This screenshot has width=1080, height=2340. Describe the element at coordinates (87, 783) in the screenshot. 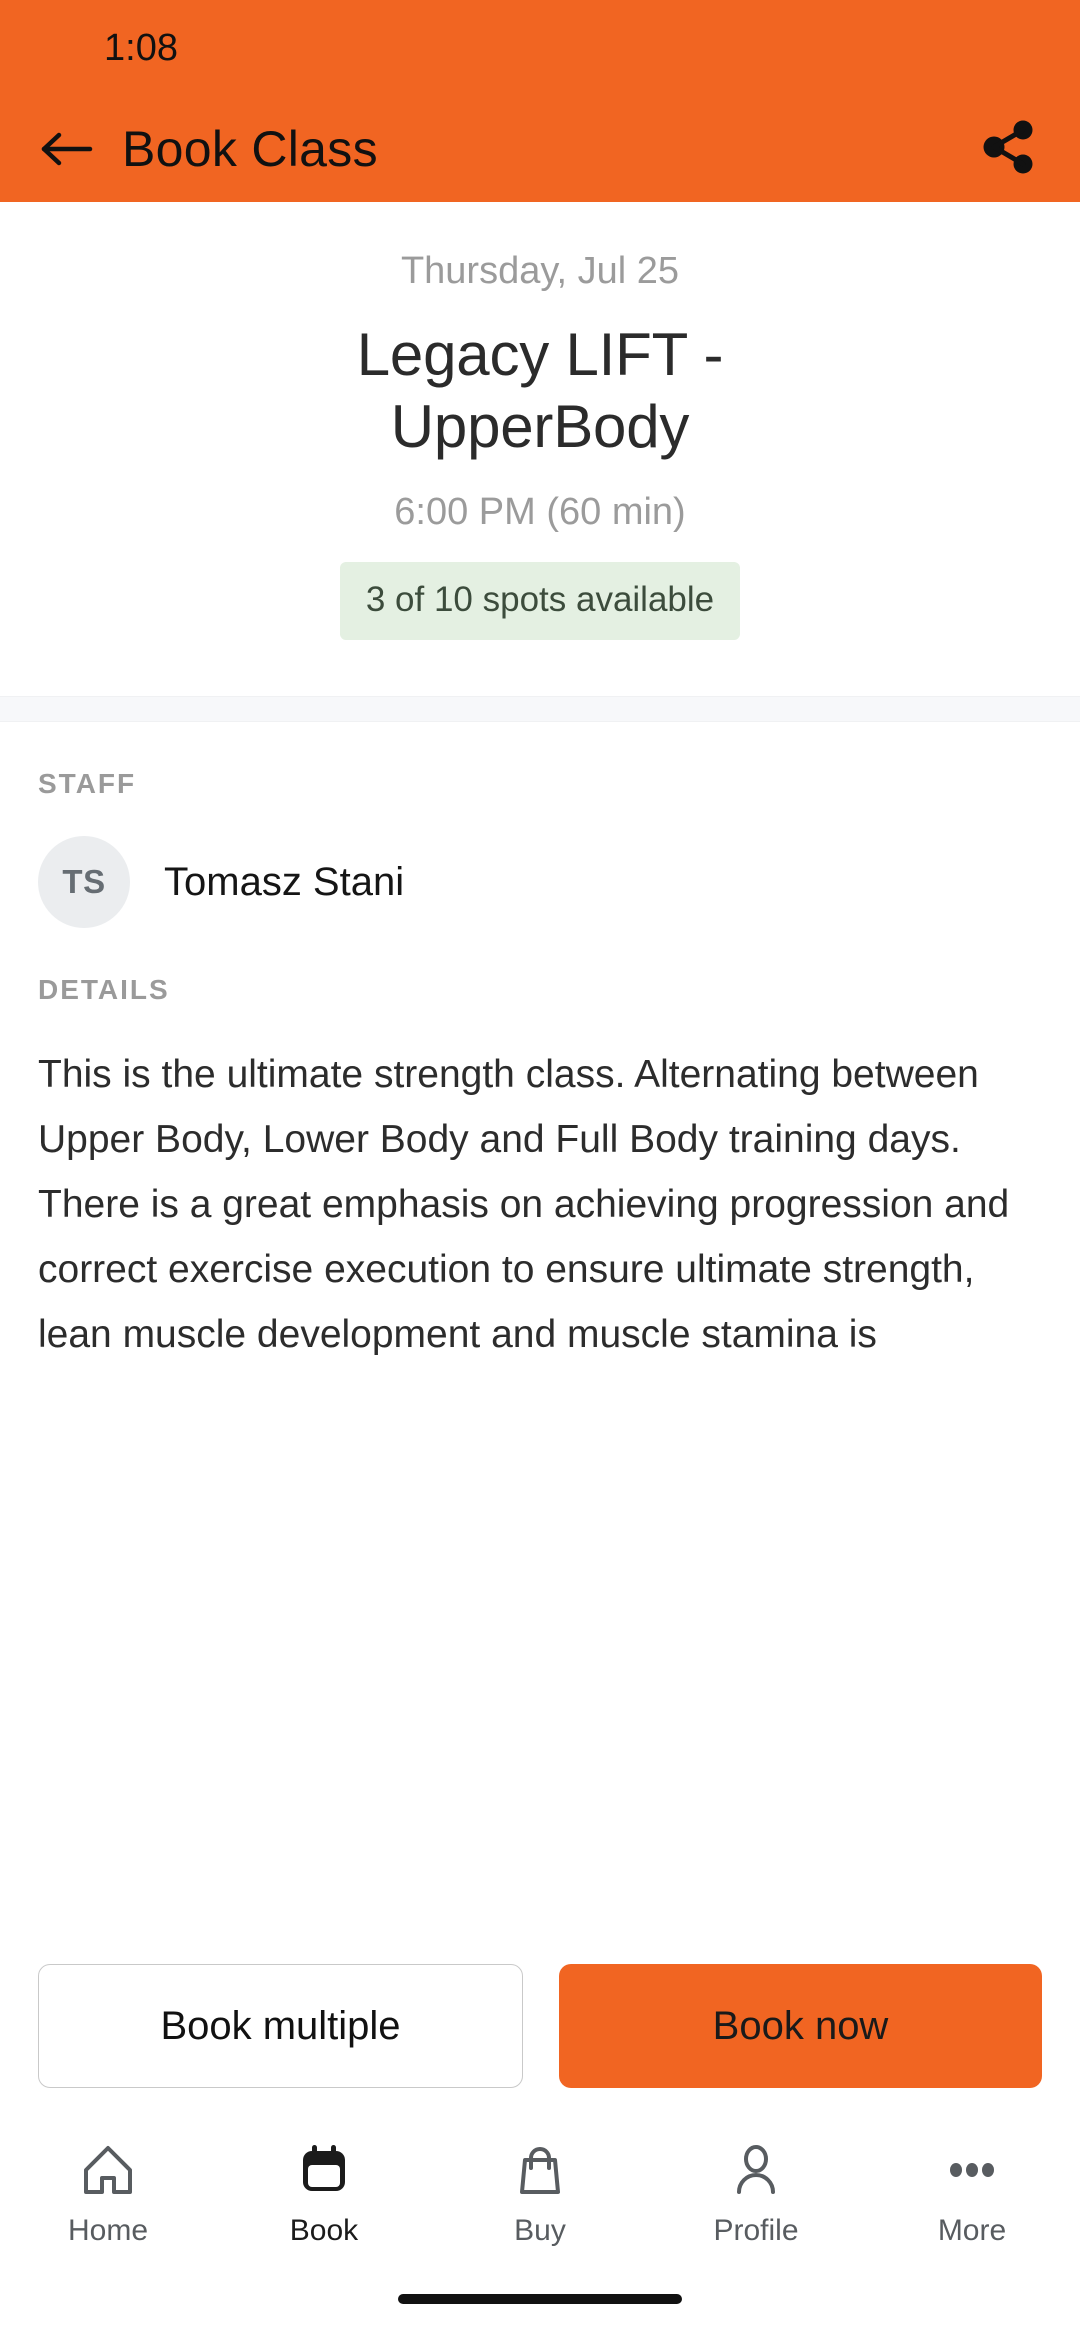

I see `staff-section-label: STAFF` at that location.